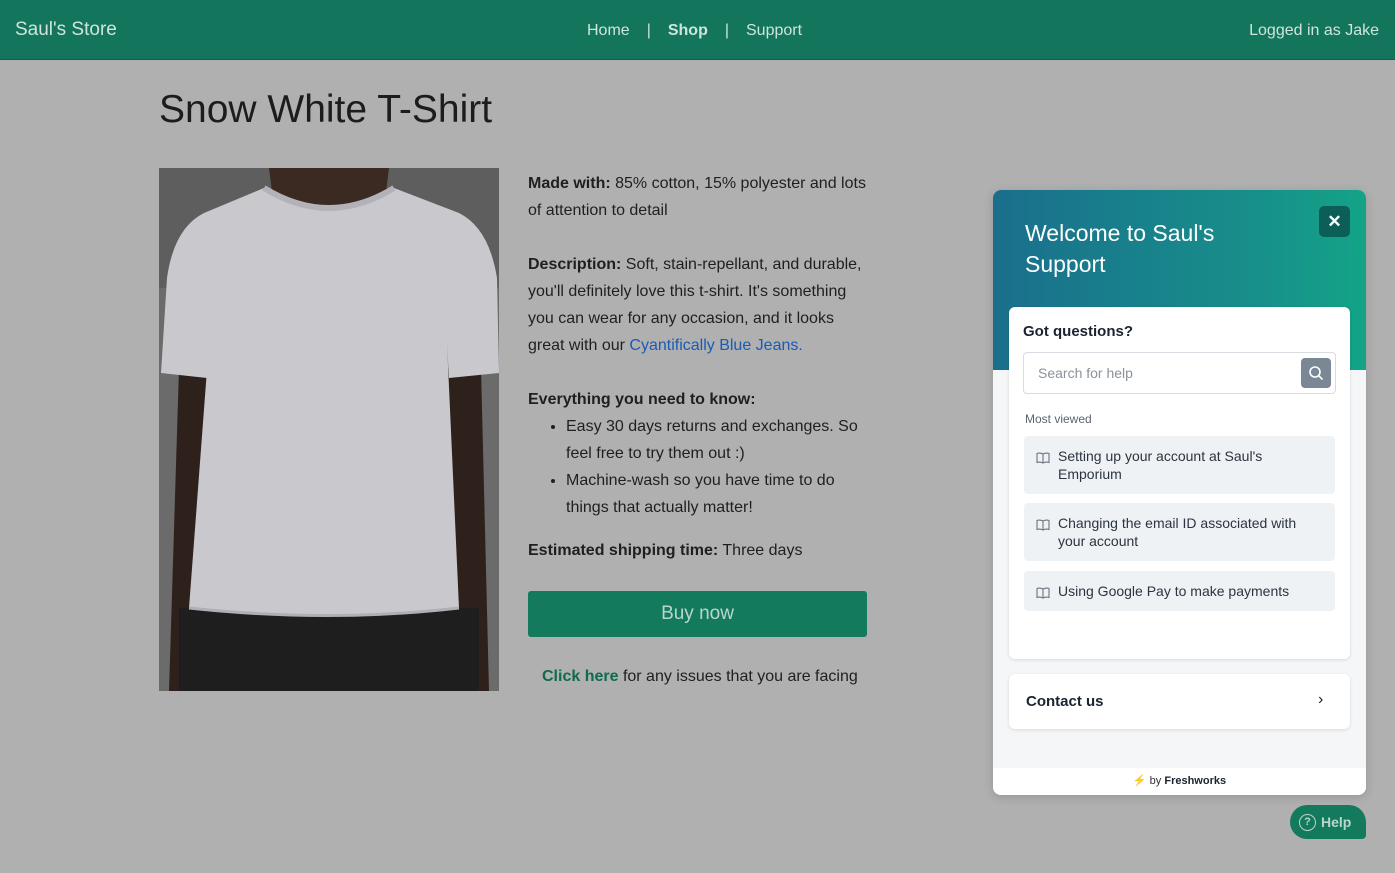  Describe the element at coordinates (1195, 781) in the screenshot. I see `footer-brand: Freshworks` at that location.